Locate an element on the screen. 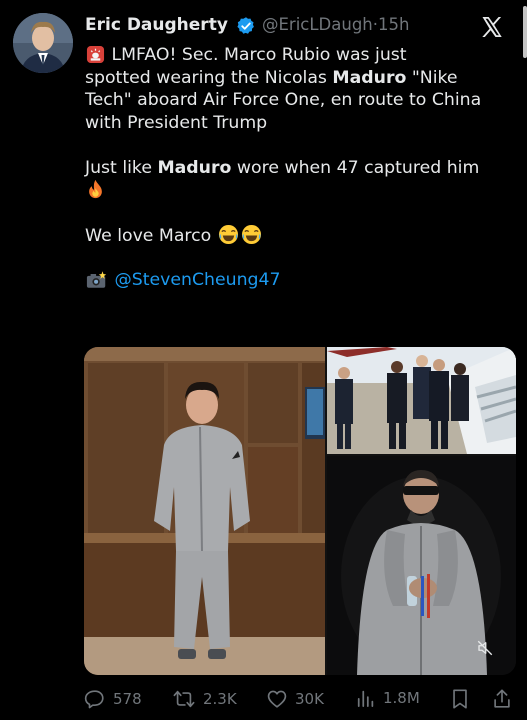 Image resolution: width=527 pixels, height=720 pixels. repost-icon is located at coordinates (184, 699).